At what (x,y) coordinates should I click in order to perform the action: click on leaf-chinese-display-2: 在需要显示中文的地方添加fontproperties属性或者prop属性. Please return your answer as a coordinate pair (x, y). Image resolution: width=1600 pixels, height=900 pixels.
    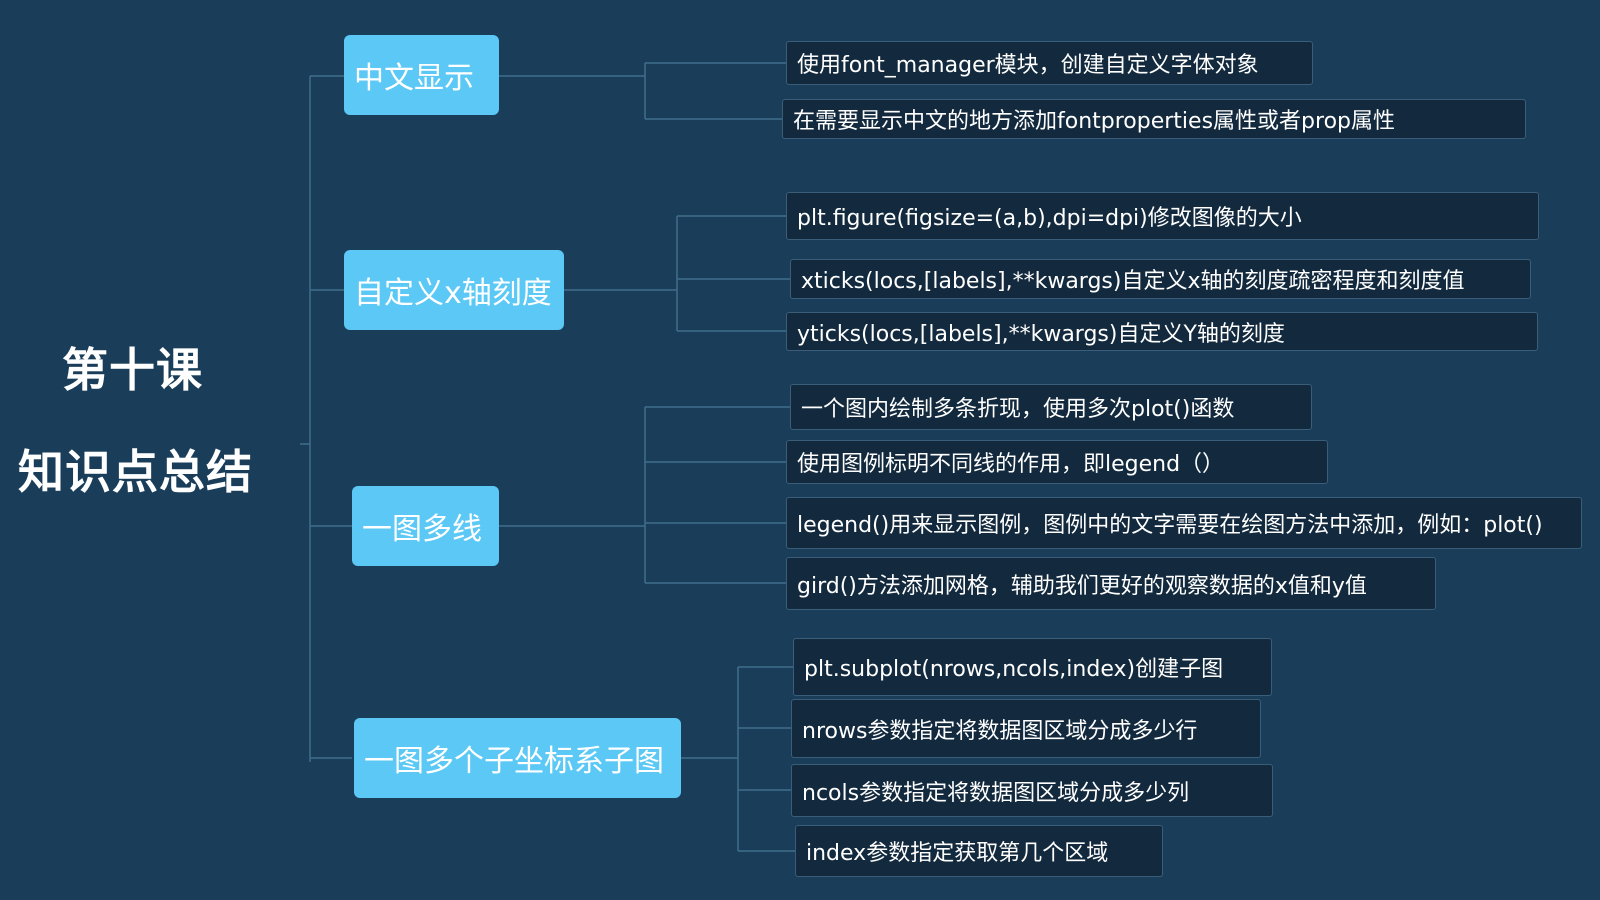
    Looking at the image, I should click on (1154, 119).